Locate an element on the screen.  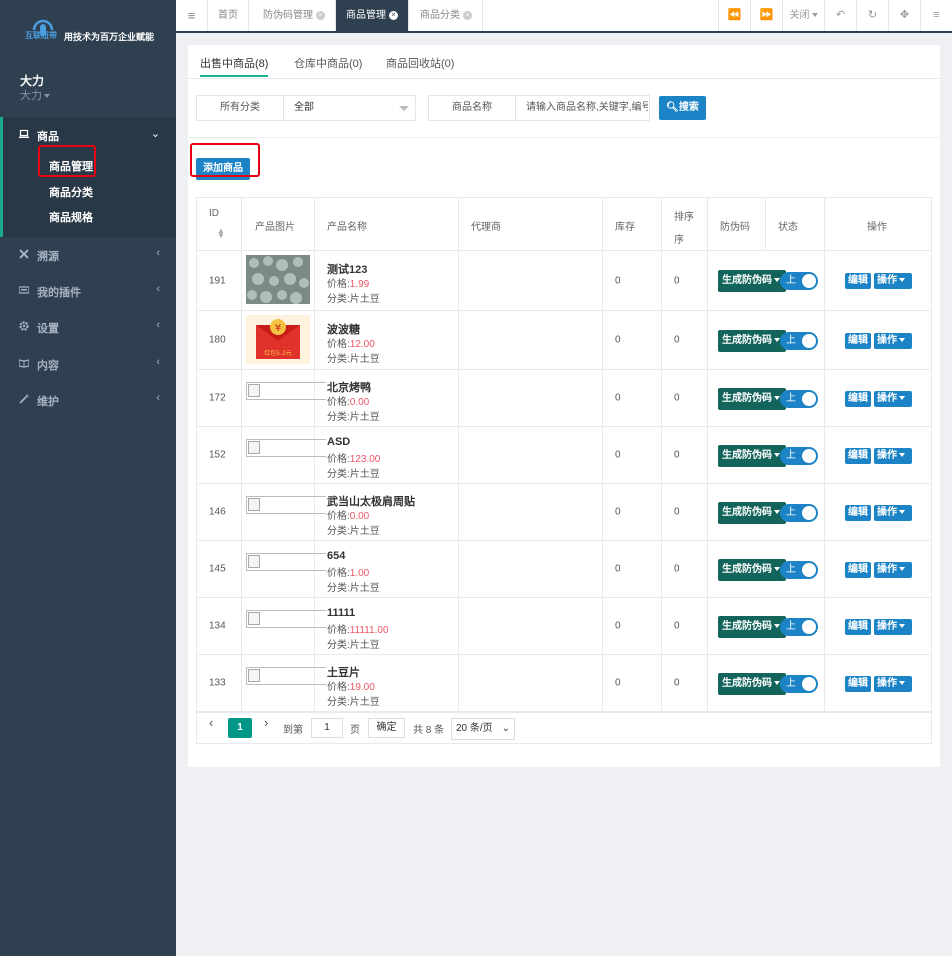
sidebar-subitem-goods-spec: 商品规格 is located at coordinates (71, 217).